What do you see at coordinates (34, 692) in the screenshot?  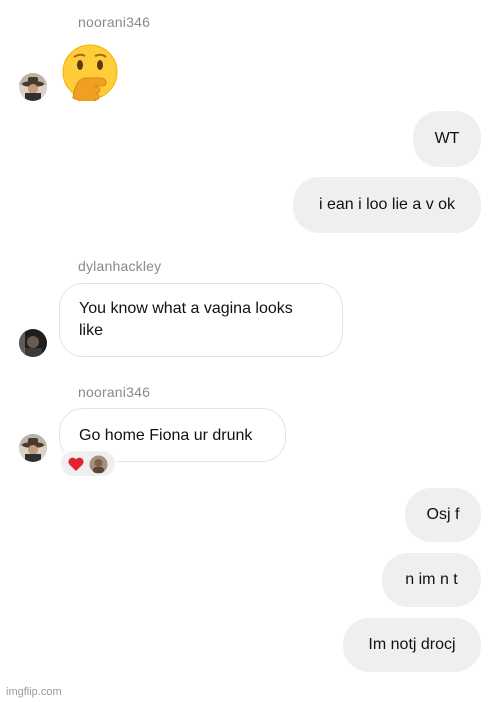 I see `imgflip-watermark: imgflip.com` at bounding box center [34, 692].